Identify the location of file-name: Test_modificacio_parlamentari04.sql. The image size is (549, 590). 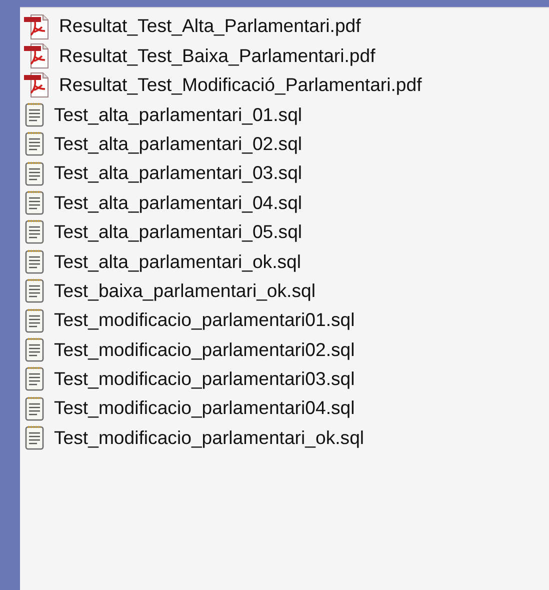
(204, 408).